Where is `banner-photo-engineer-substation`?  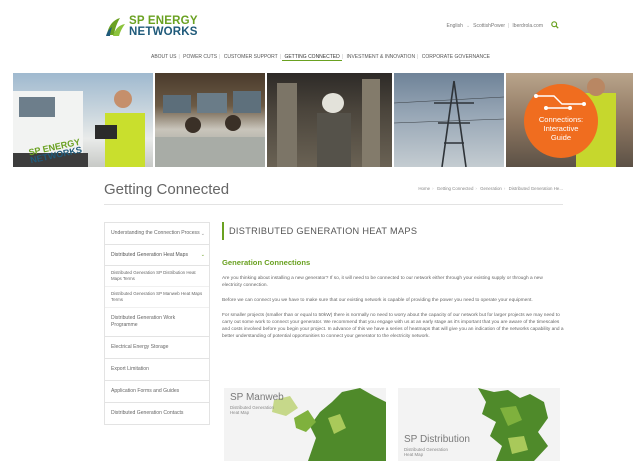
banner-photo-engineer-substation is located at coordinates (329, 120).